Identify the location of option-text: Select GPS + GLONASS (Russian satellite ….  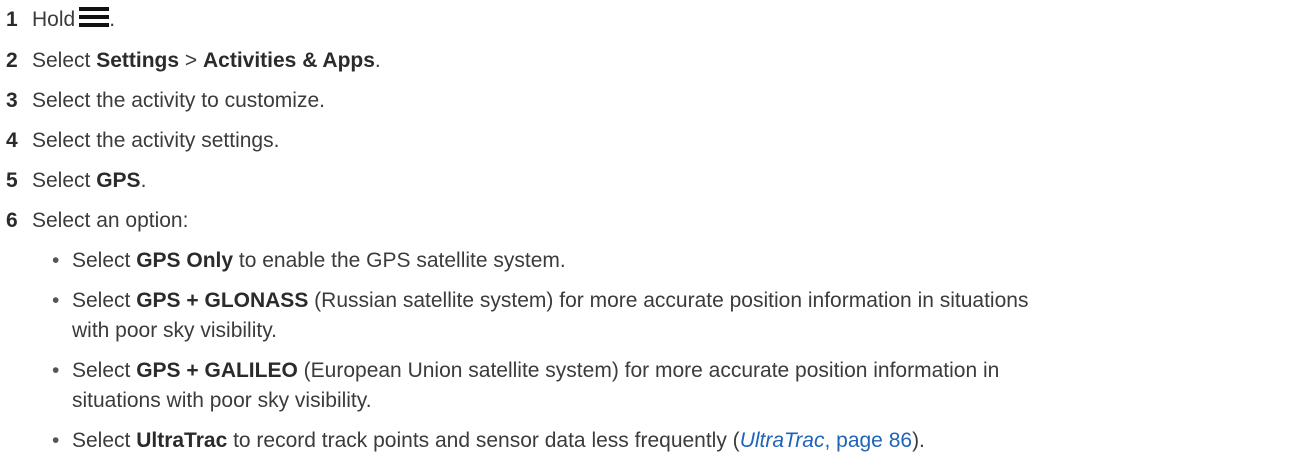
(683, 316).